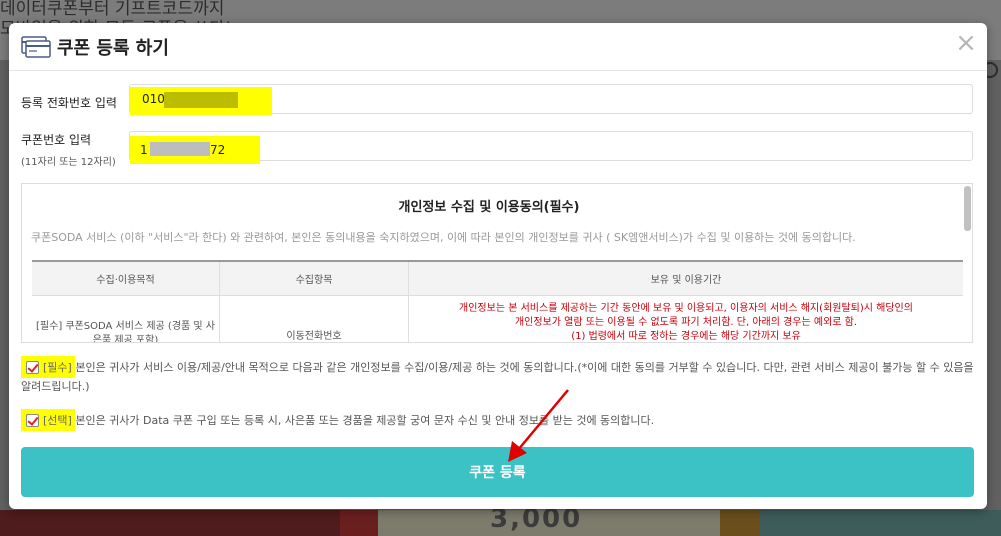 The width and height of the screenshot is (1001, 536). I want to click on coupon-card-icon, so click(36, 47).